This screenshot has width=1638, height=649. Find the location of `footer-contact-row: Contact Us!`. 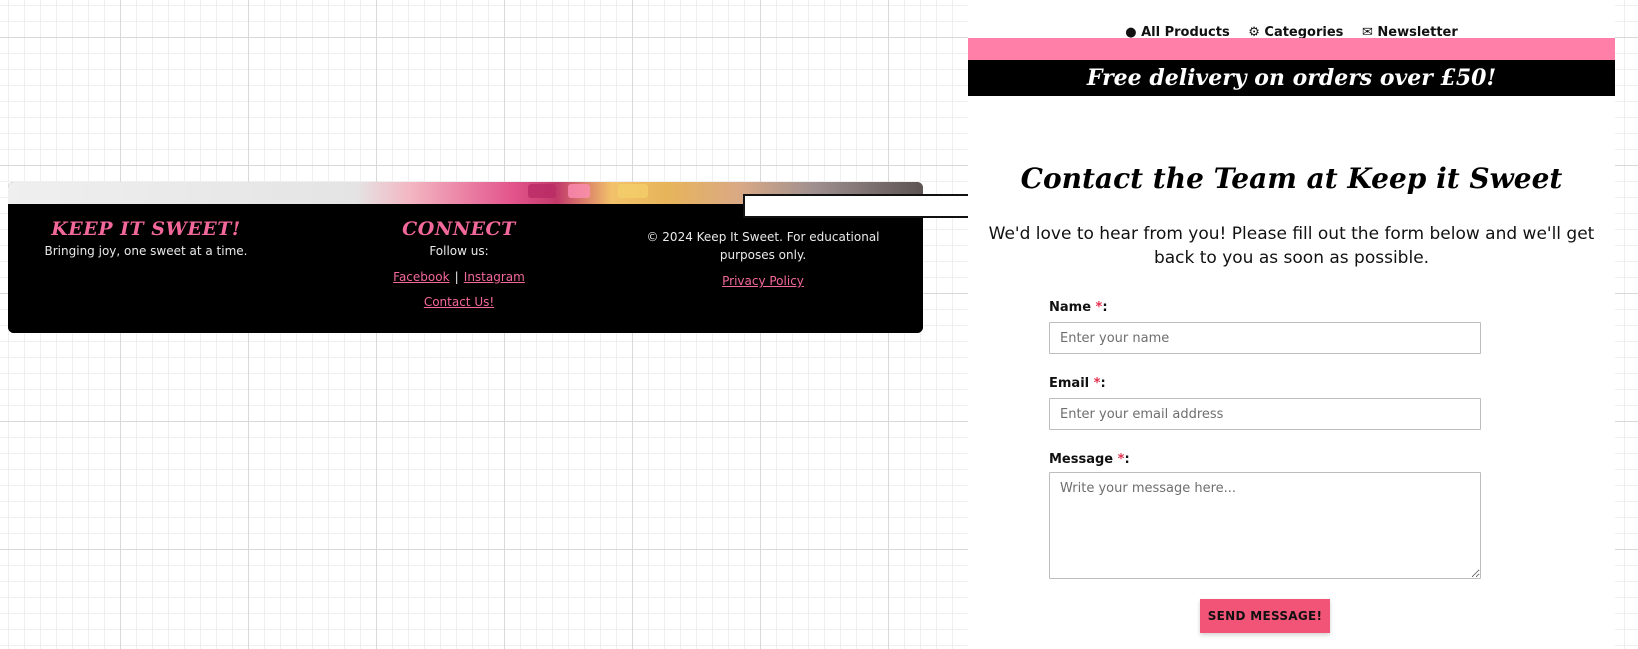

footer-contact-row: Contact Us! is located at coordinates (459, 300).